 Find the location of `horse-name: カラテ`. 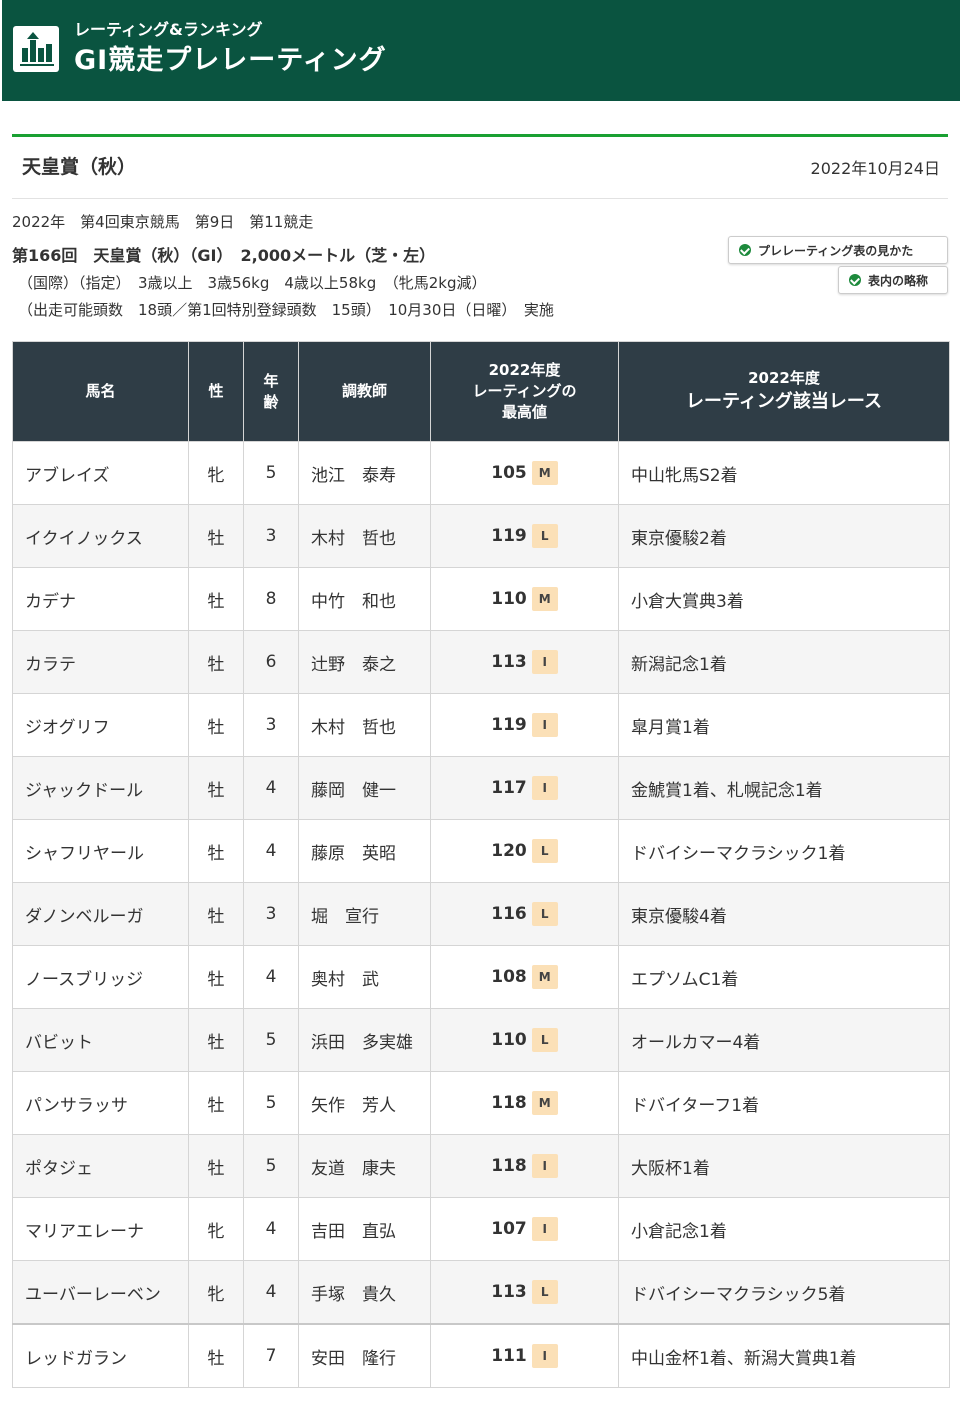

horse-name: カラテ is located at coordinates (100, 662).